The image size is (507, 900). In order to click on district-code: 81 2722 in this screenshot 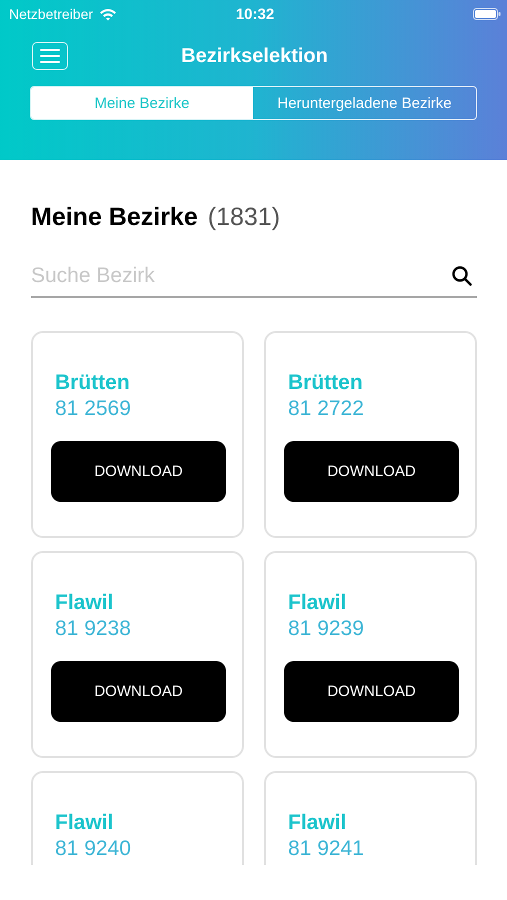, I will do `click(326, 409)`.